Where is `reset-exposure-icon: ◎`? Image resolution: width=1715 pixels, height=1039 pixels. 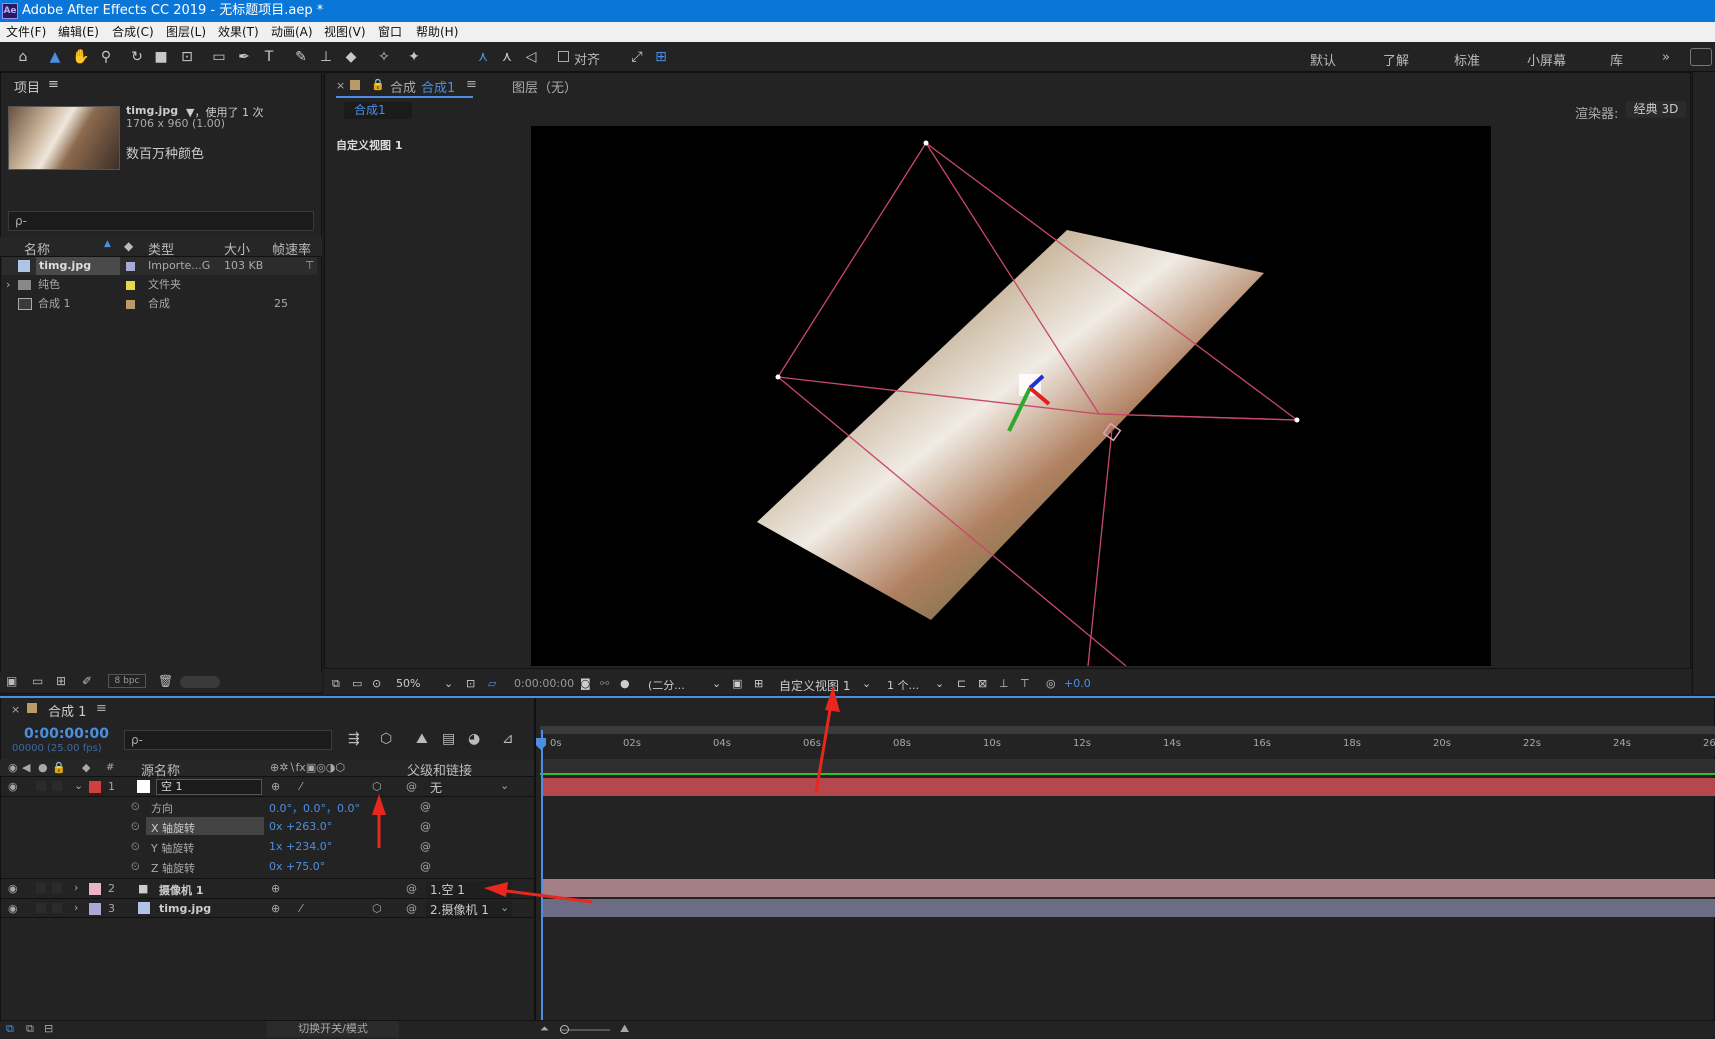 reset-exposure-icon: ◎ is located at coordinates (1051, 683).